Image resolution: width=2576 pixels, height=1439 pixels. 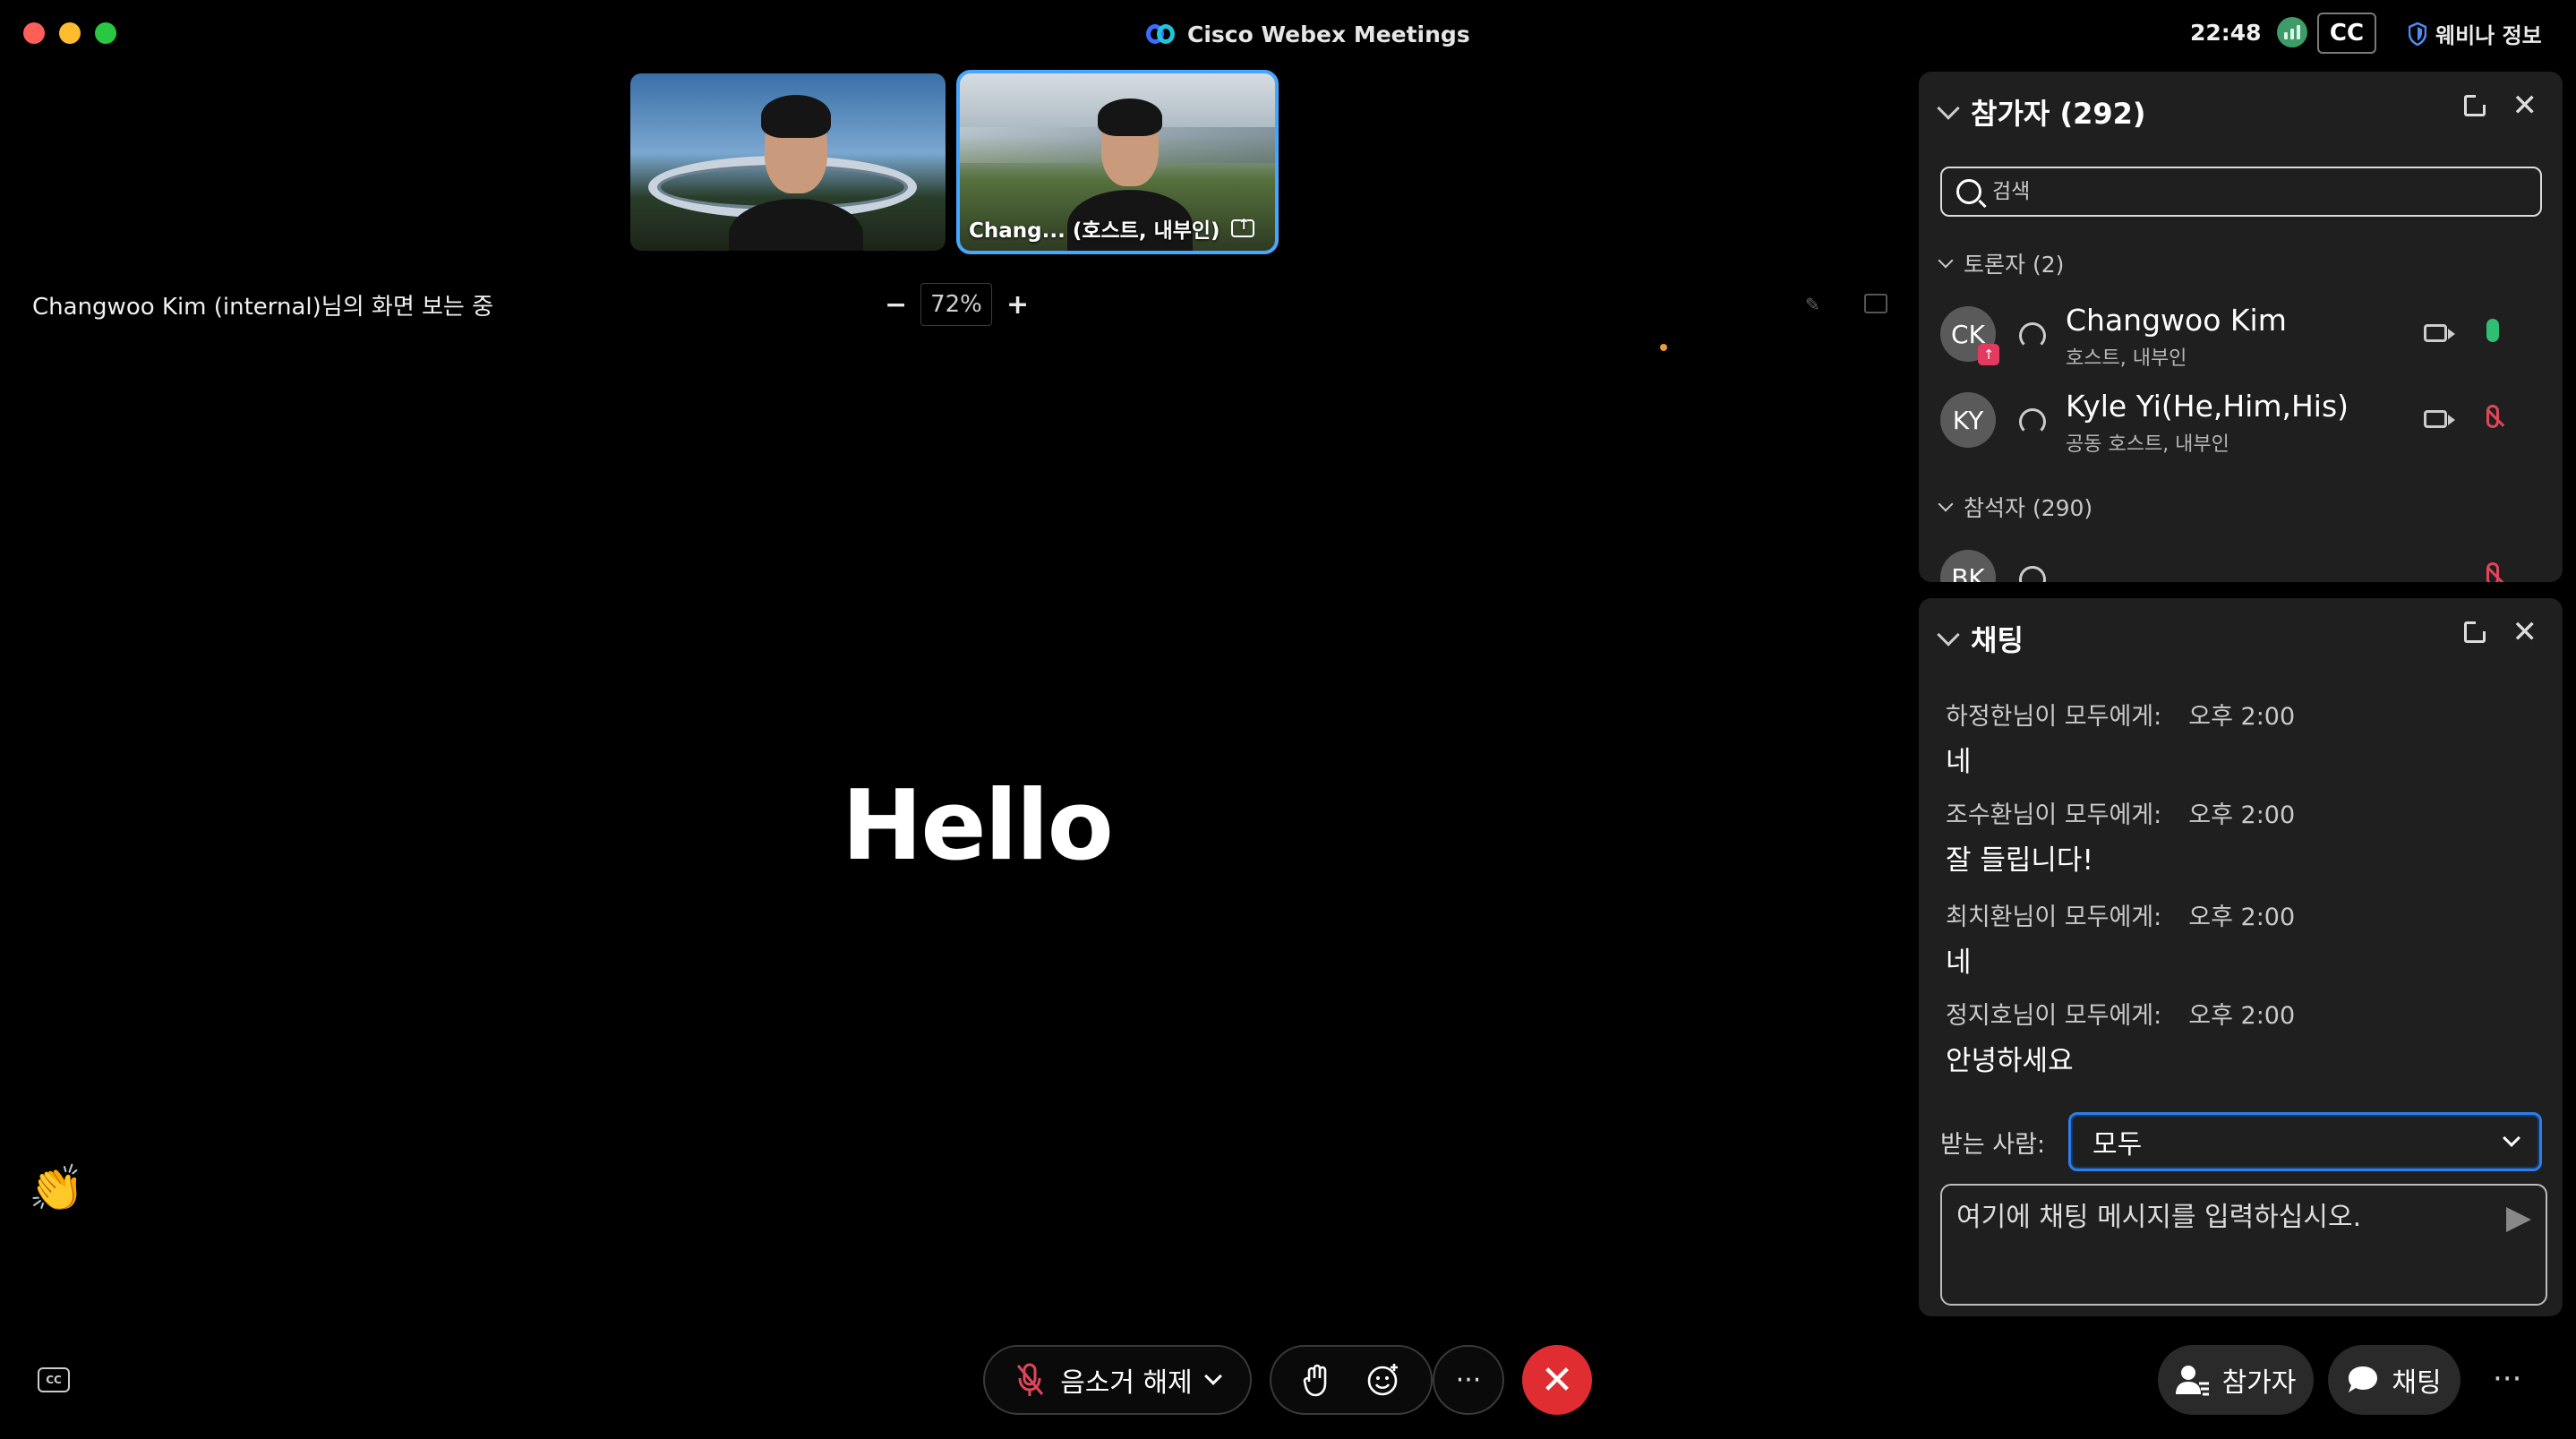 I want to click on shield-icon, so click(x=2417, y=33).